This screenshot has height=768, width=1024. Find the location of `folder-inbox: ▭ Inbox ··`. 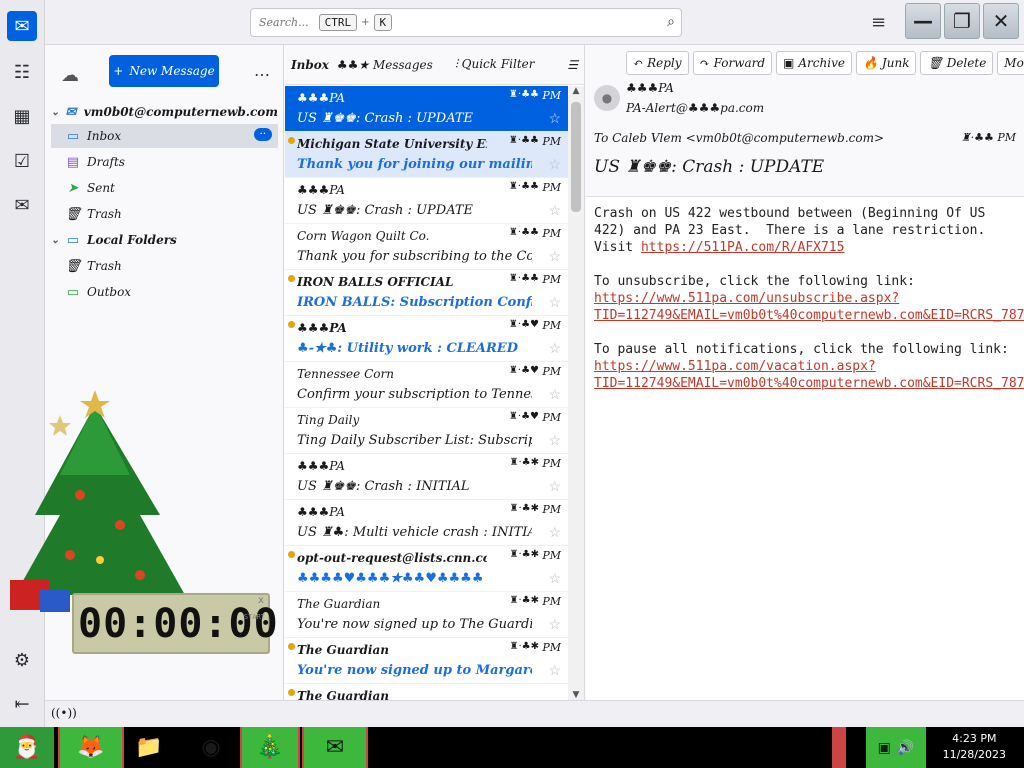

folder-inbox: ▭ Inbox ·· is located at coordinates (164, 136).